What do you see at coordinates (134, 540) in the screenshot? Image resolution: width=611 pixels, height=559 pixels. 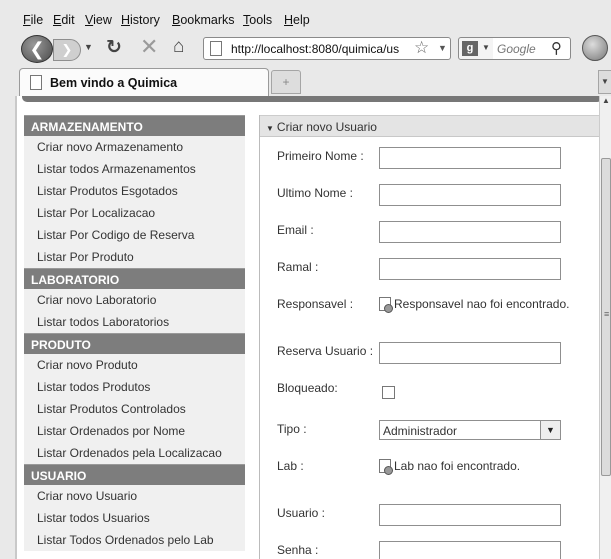 I see `menu-link-ordenados-lab: Listar Todos Ordenados pelo Lab` at bounding box center [134, 540].